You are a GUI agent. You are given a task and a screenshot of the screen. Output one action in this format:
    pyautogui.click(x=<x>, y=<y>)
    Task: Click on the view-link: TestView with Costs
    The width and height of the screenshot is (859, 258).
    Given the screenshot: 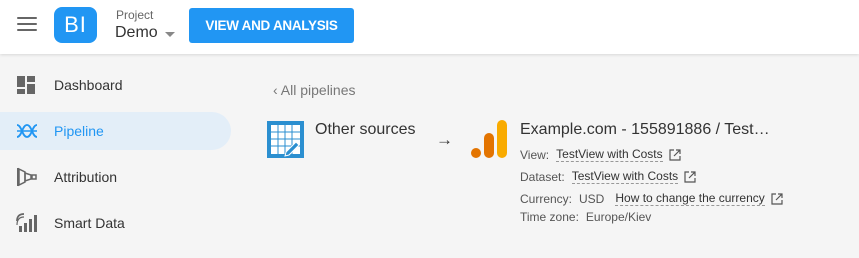 What is the action you would take?
    pyautogui.click(x=609, y=154)
    